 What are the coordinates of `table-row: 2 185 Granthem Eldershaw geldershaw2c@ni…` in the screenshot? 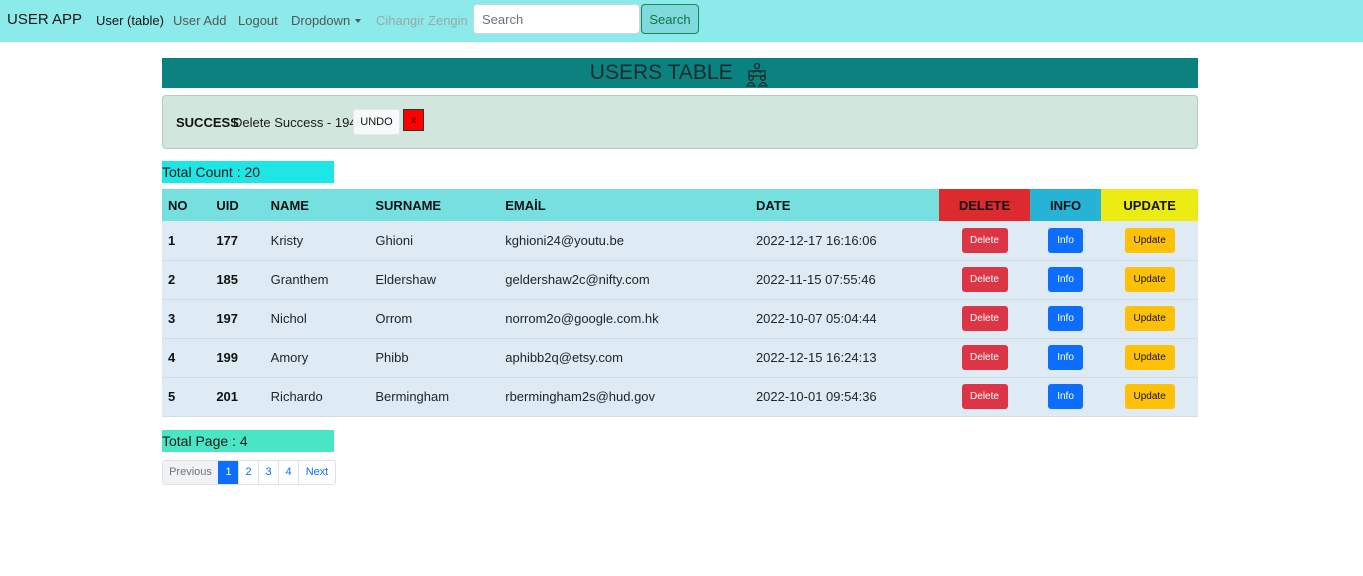 It's located at (680, 280).